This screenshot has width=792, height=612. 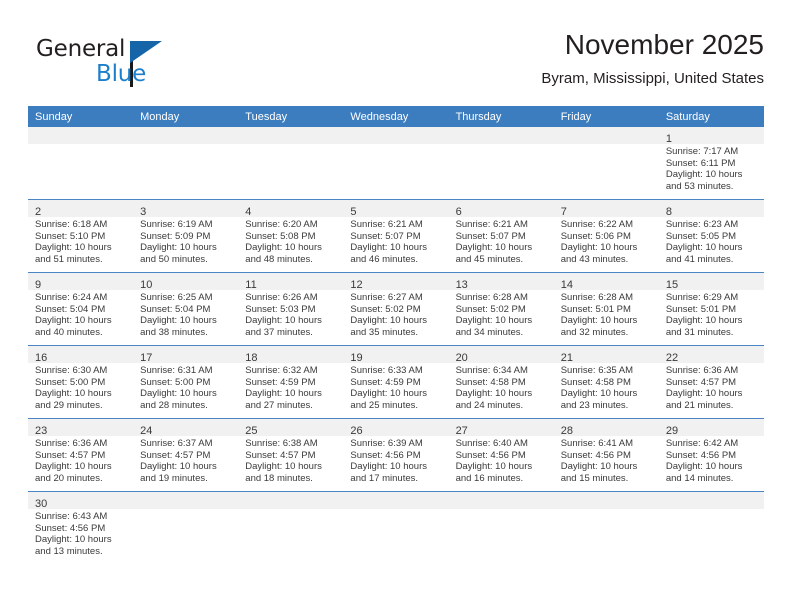 I want to click on day-number: 26, so click(x=356, y=431).